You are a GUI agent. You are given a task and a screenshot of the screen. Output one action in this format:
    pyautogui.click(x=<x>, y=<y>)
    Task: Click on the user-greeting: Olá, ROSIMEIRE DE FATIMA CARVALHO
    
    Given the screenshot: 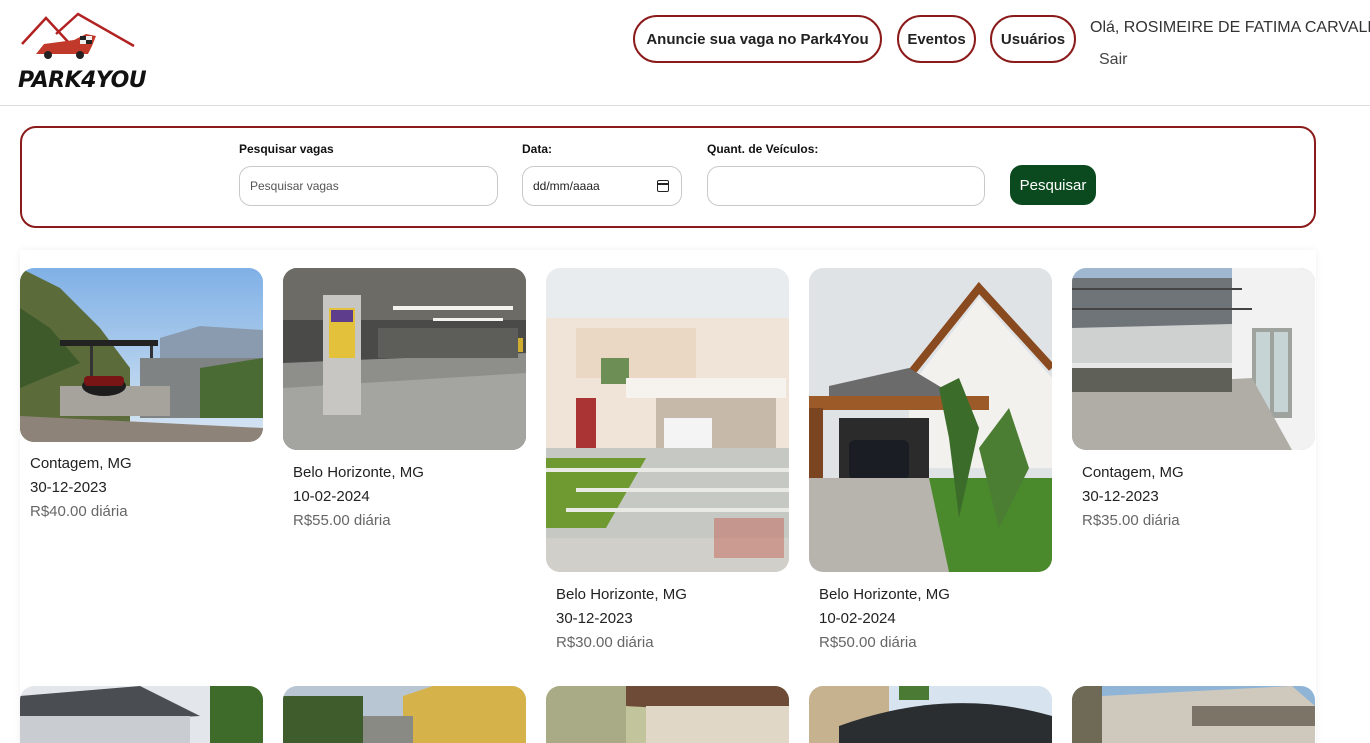 What is the action you would take?
    pyautogui.click(x=1230, y=27)
    